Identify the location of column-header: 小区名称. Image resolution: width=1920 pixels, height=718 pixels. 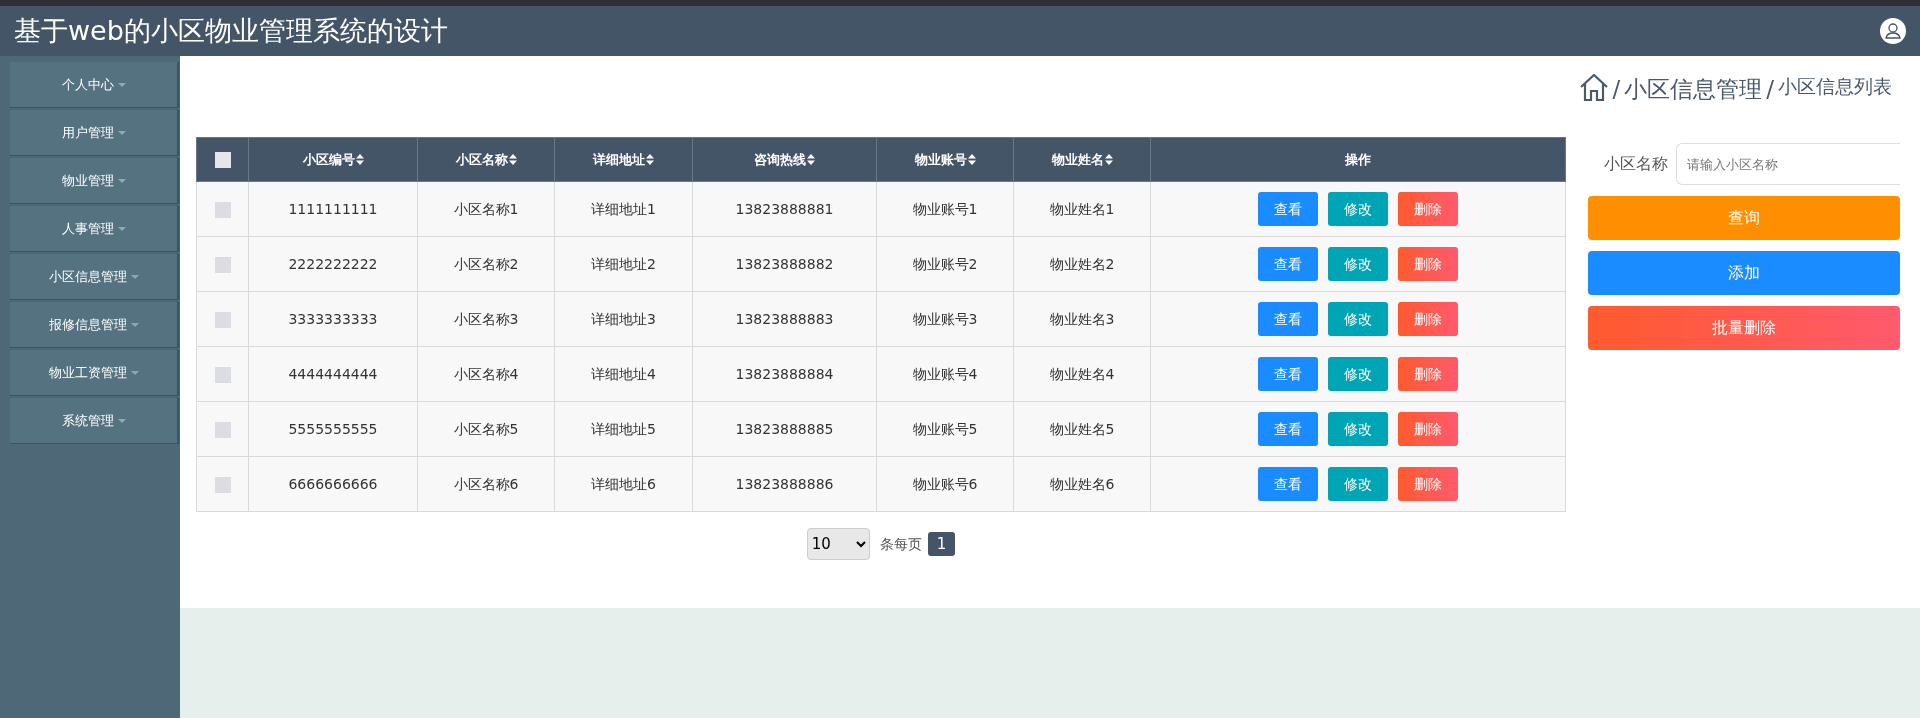
(486, 159).